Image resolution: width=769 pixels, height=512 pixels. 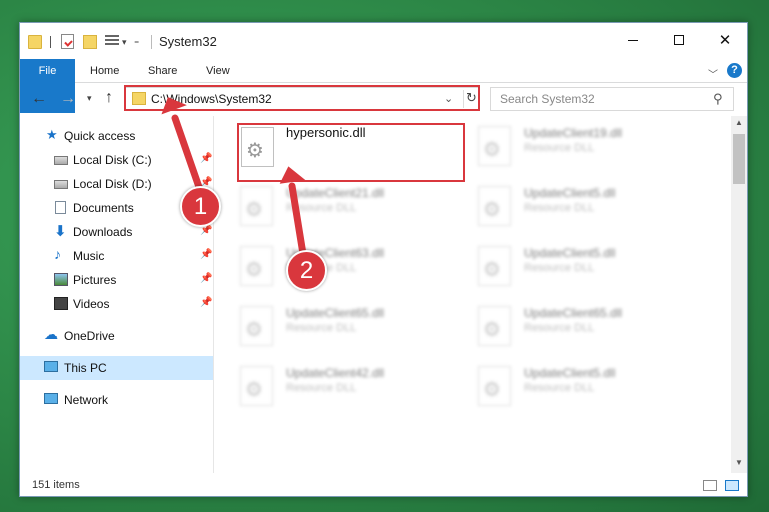 What do you see at coordinates (187, 154) in the screenshot?
I see `arrow-1-line` at bounding box center [187, 154].